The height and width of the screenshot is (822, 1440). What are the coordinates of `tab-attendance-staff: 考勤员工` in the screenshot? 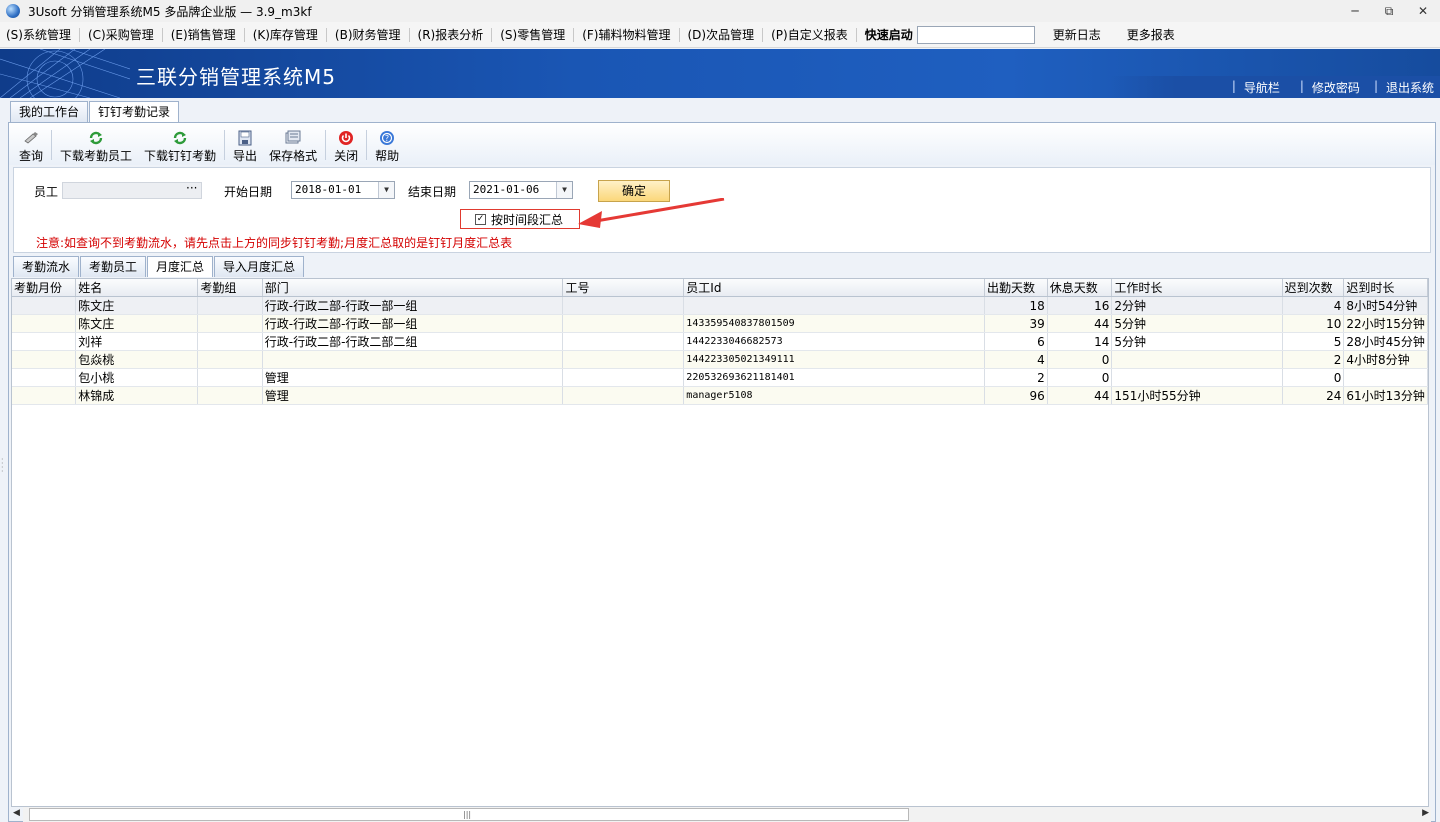 It's located at (113, 266).